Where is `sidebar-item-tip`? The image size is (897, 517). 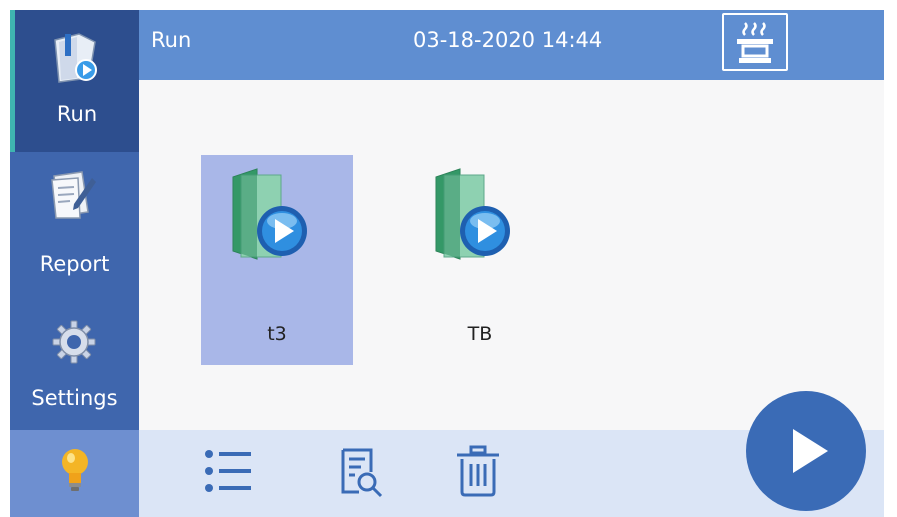
sidebar-item-tip is located at coordinates (74, 473).